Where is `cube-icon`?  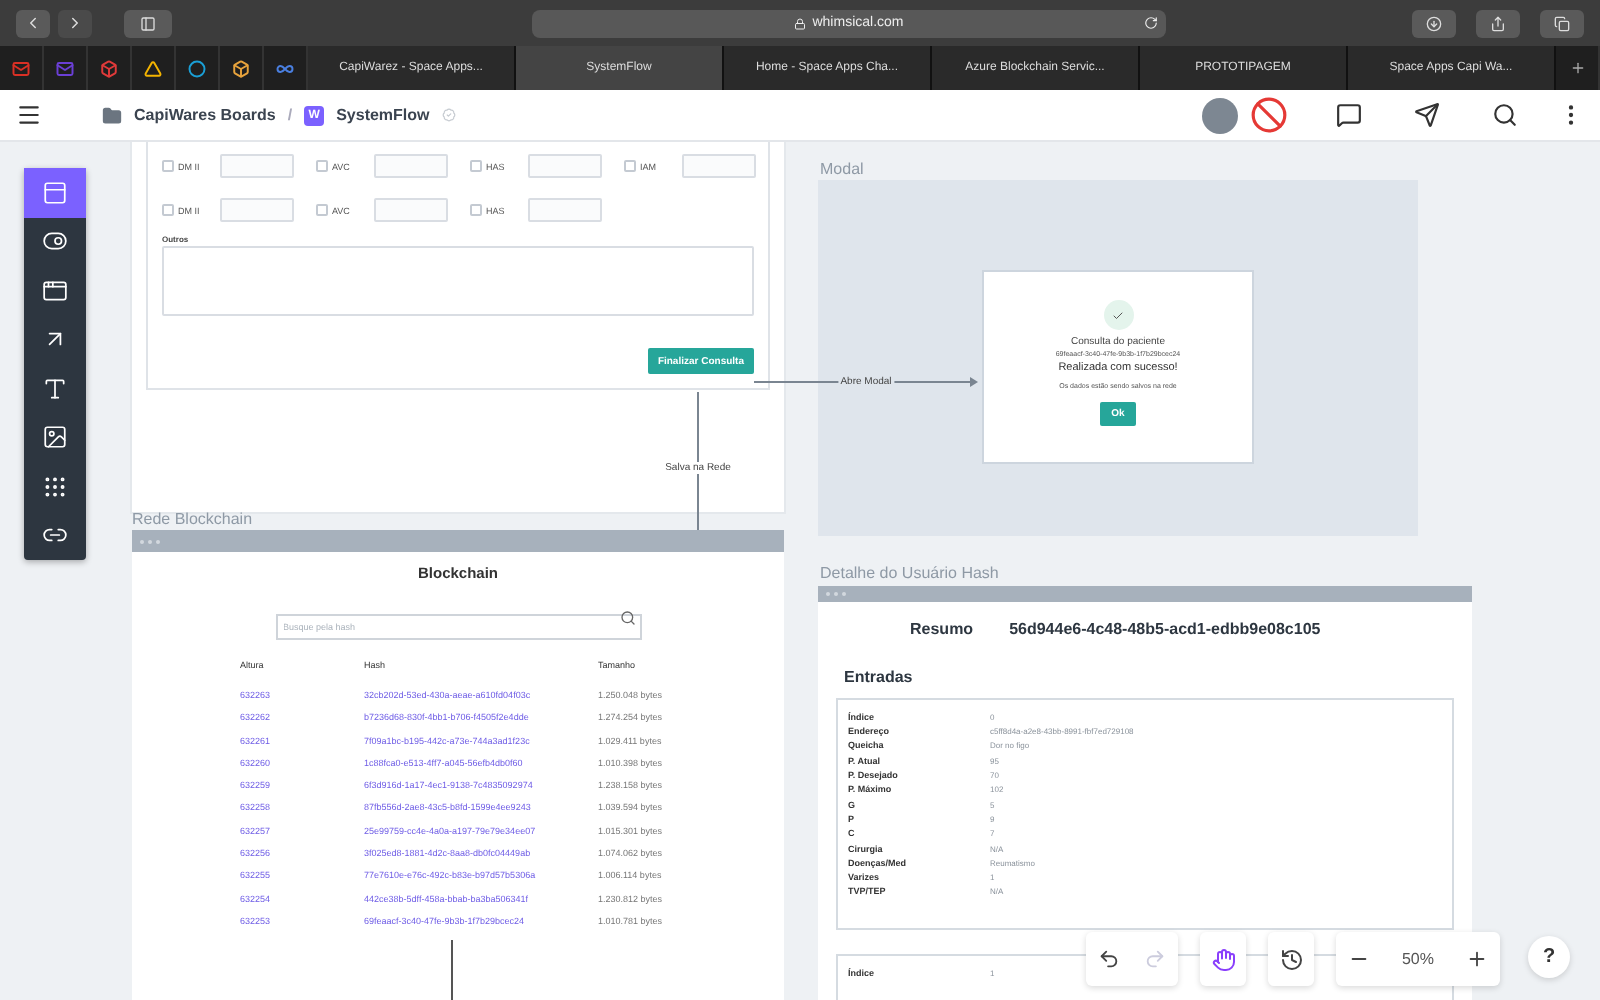
cube-icon is located at coordinates (109, 68).